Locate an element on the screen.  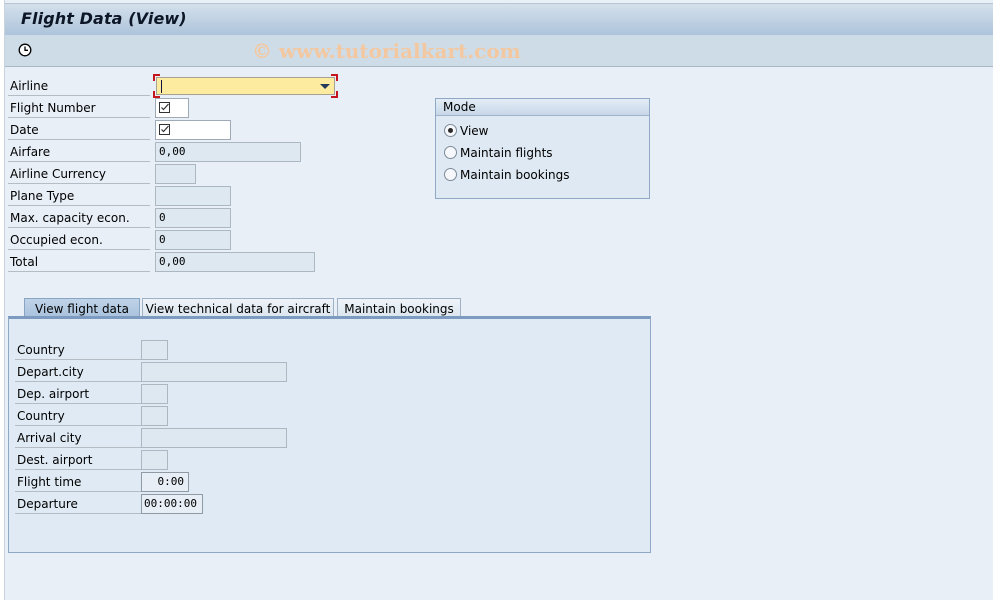
dest-airport-label: Dest. airport is located at coordinates (78, 460).